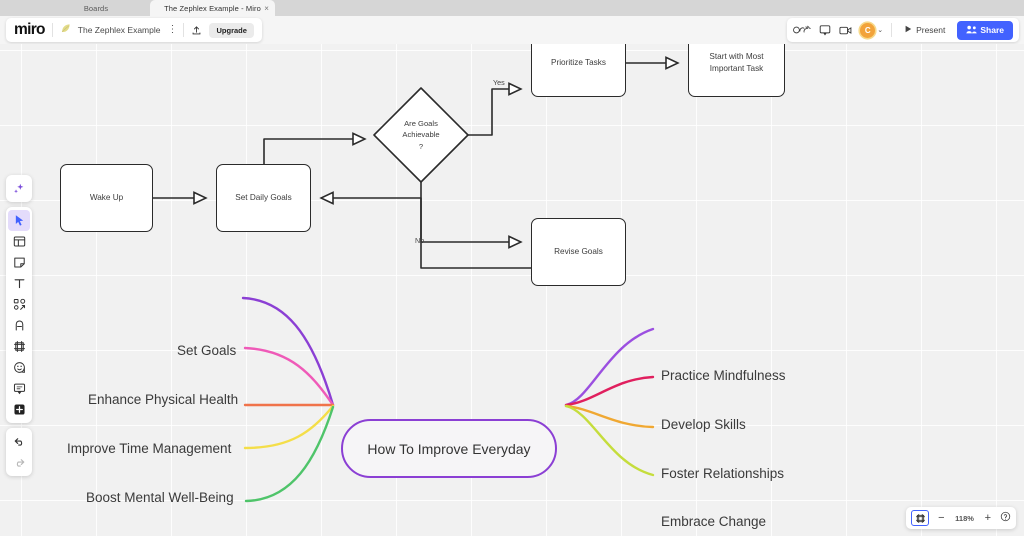  I want to click on templates-icon, so click(19, 241).